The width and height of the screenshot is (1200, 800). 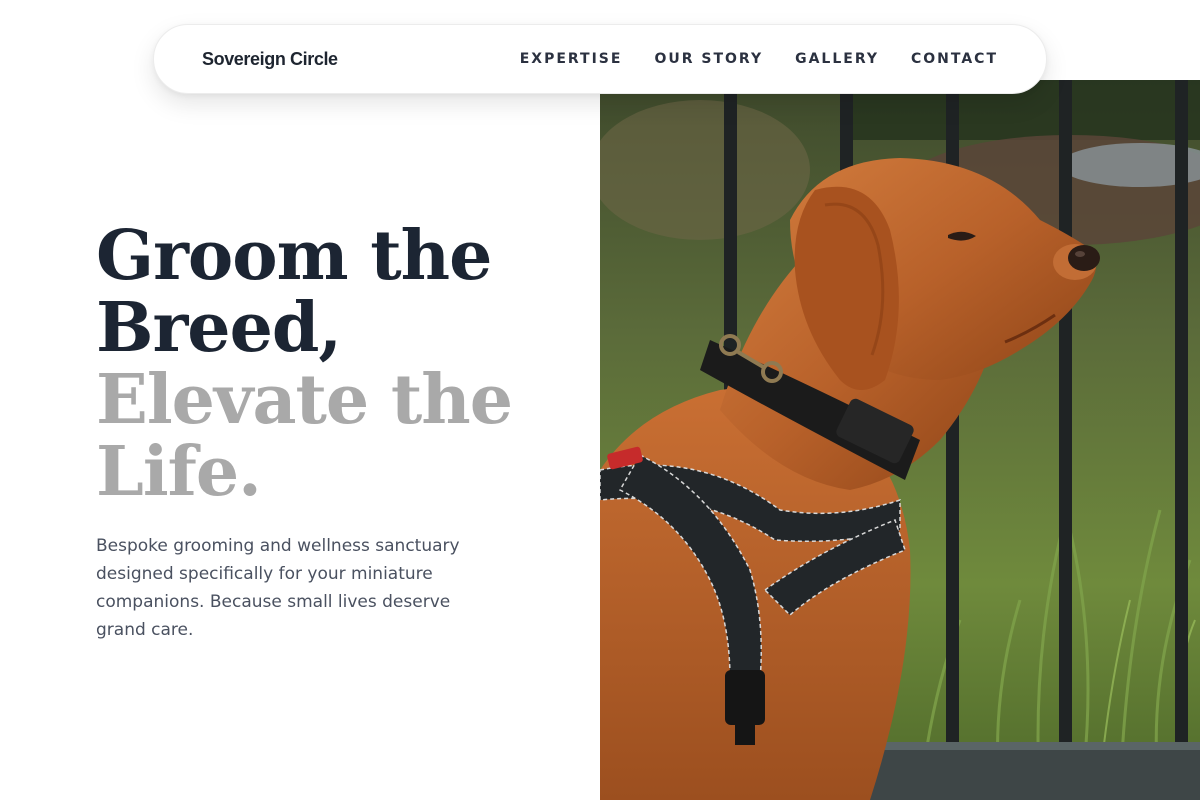 I want to click on nav-link-contact: CONTACT, so click(x=954, y=59).